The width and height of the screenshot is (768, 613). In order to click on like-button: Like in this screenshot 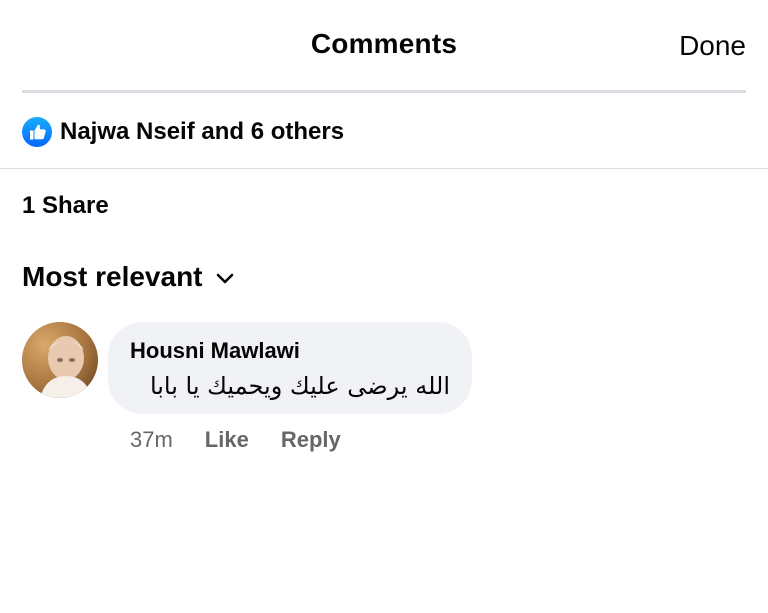, I will do `click(227, 440)`.